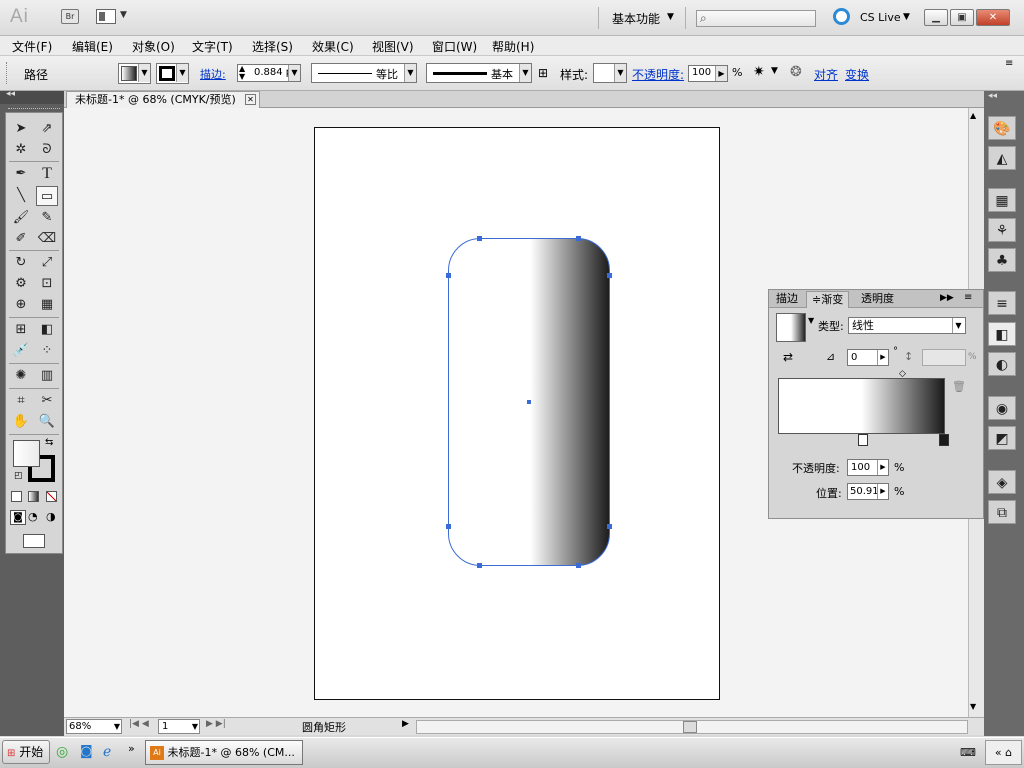 The image size is (1024, 768). Describe the element at coordinates (530, 402) in the screenshot. I see `rounded-rectangle-artwork` at that location.